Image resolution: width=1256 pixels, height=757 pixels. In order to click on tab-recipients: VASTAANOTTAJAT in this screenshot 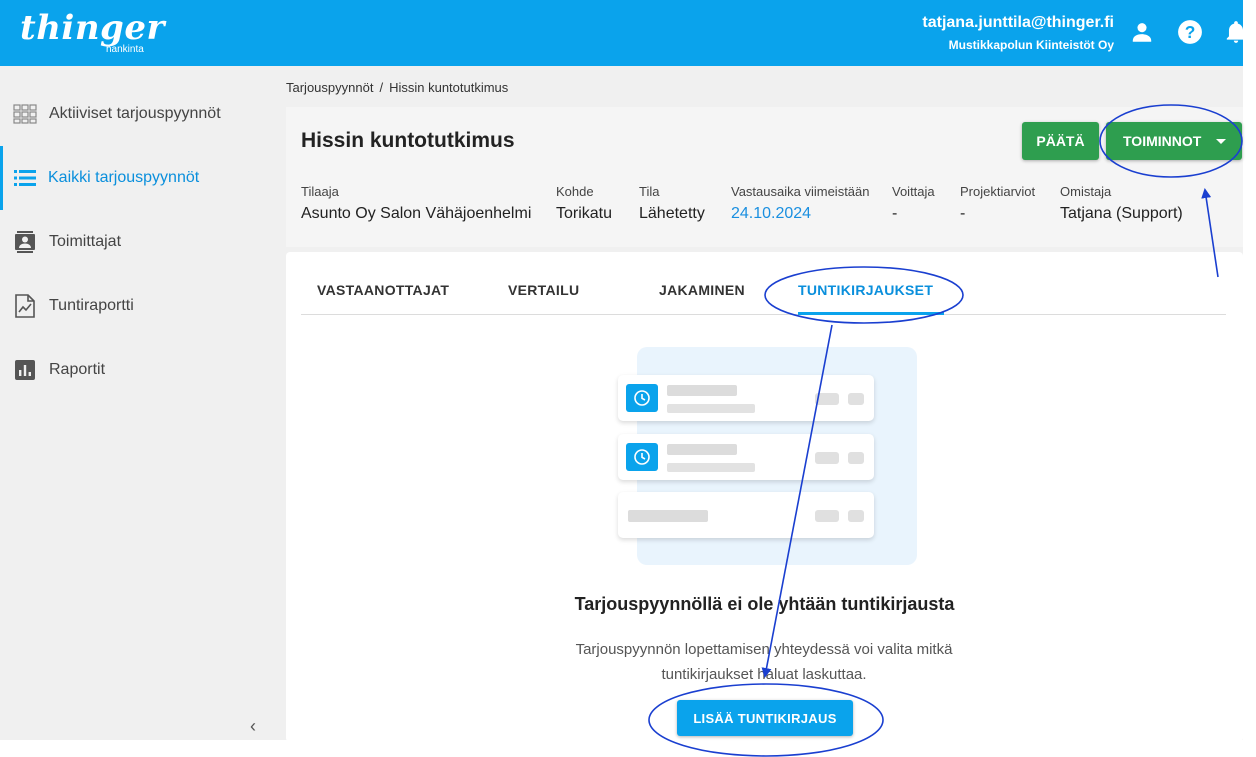, I will do `click(383, 283)`.